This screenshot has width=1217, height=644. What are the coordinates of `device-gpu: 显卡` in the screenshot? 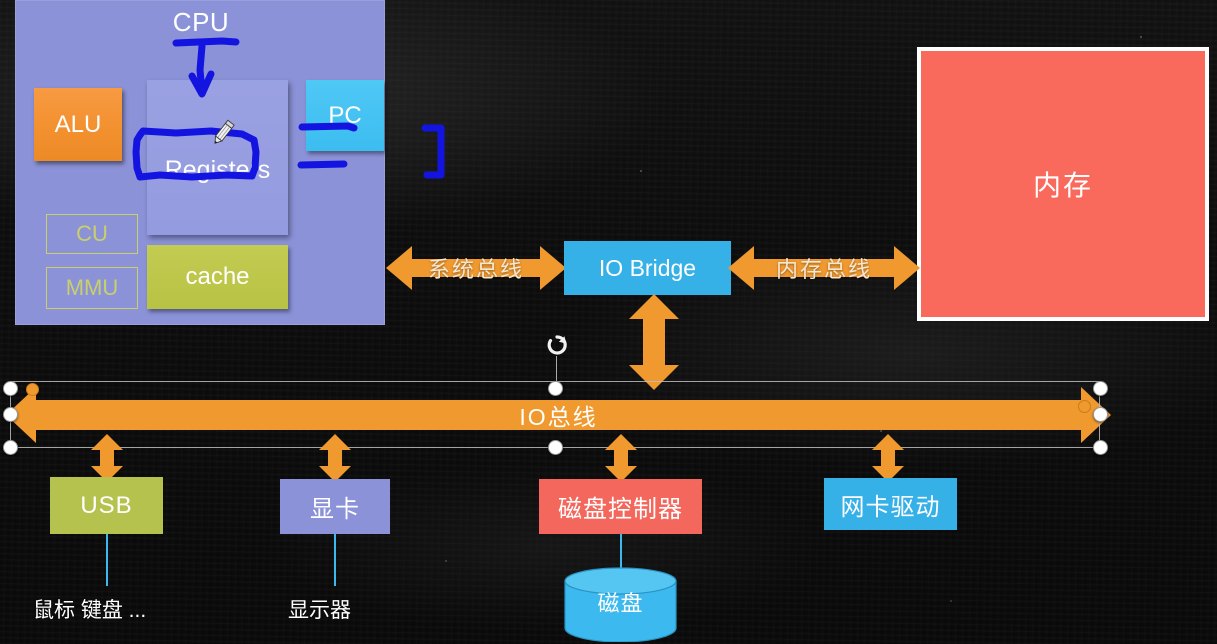 It's located at (335, 506).